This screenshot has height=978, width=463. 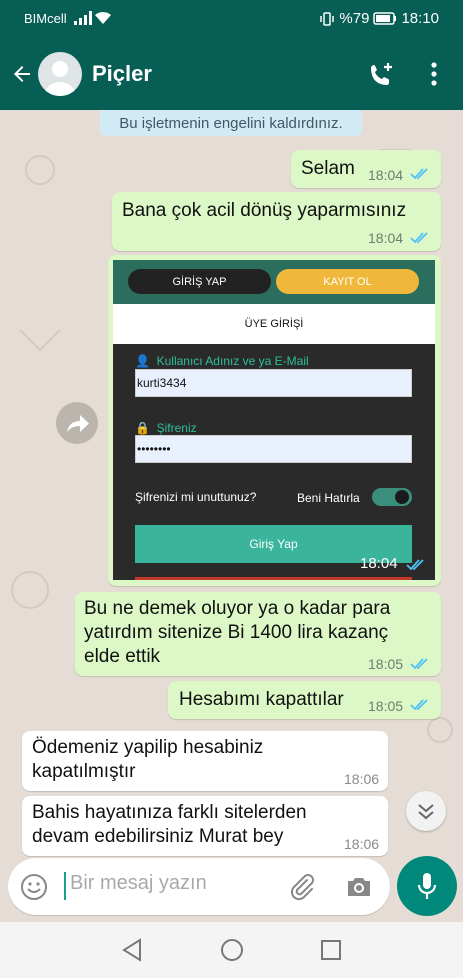 I want to click on attach-icon, so click(x=302, y=887).